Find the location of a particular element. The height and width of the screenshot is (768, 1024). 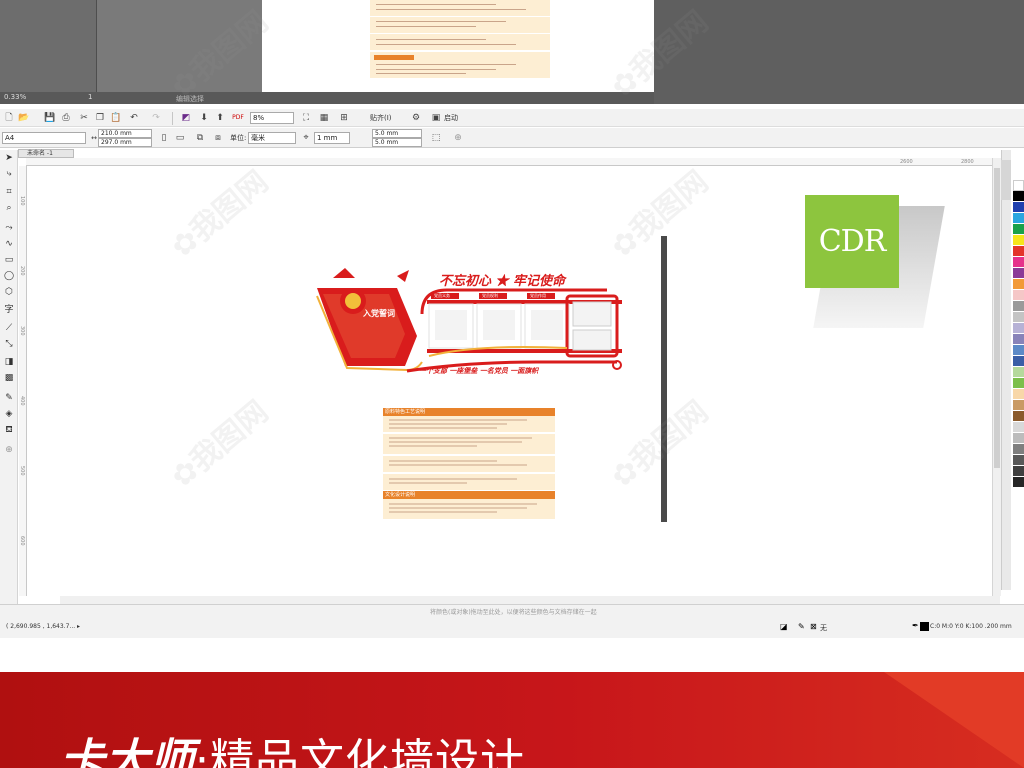

show-grid-icon: ⊞ is located at coordinates (344, 118).